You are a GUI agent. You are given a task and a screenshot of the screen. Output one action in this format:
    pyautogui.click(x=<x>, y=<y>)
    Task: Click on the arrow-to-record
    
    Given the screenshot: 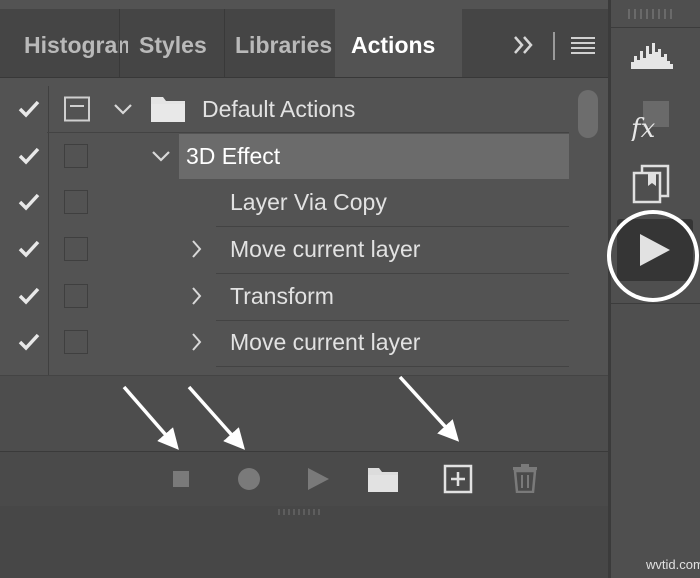 What is the action you would take?
    pyautogui.click(x=216, y=417)
    